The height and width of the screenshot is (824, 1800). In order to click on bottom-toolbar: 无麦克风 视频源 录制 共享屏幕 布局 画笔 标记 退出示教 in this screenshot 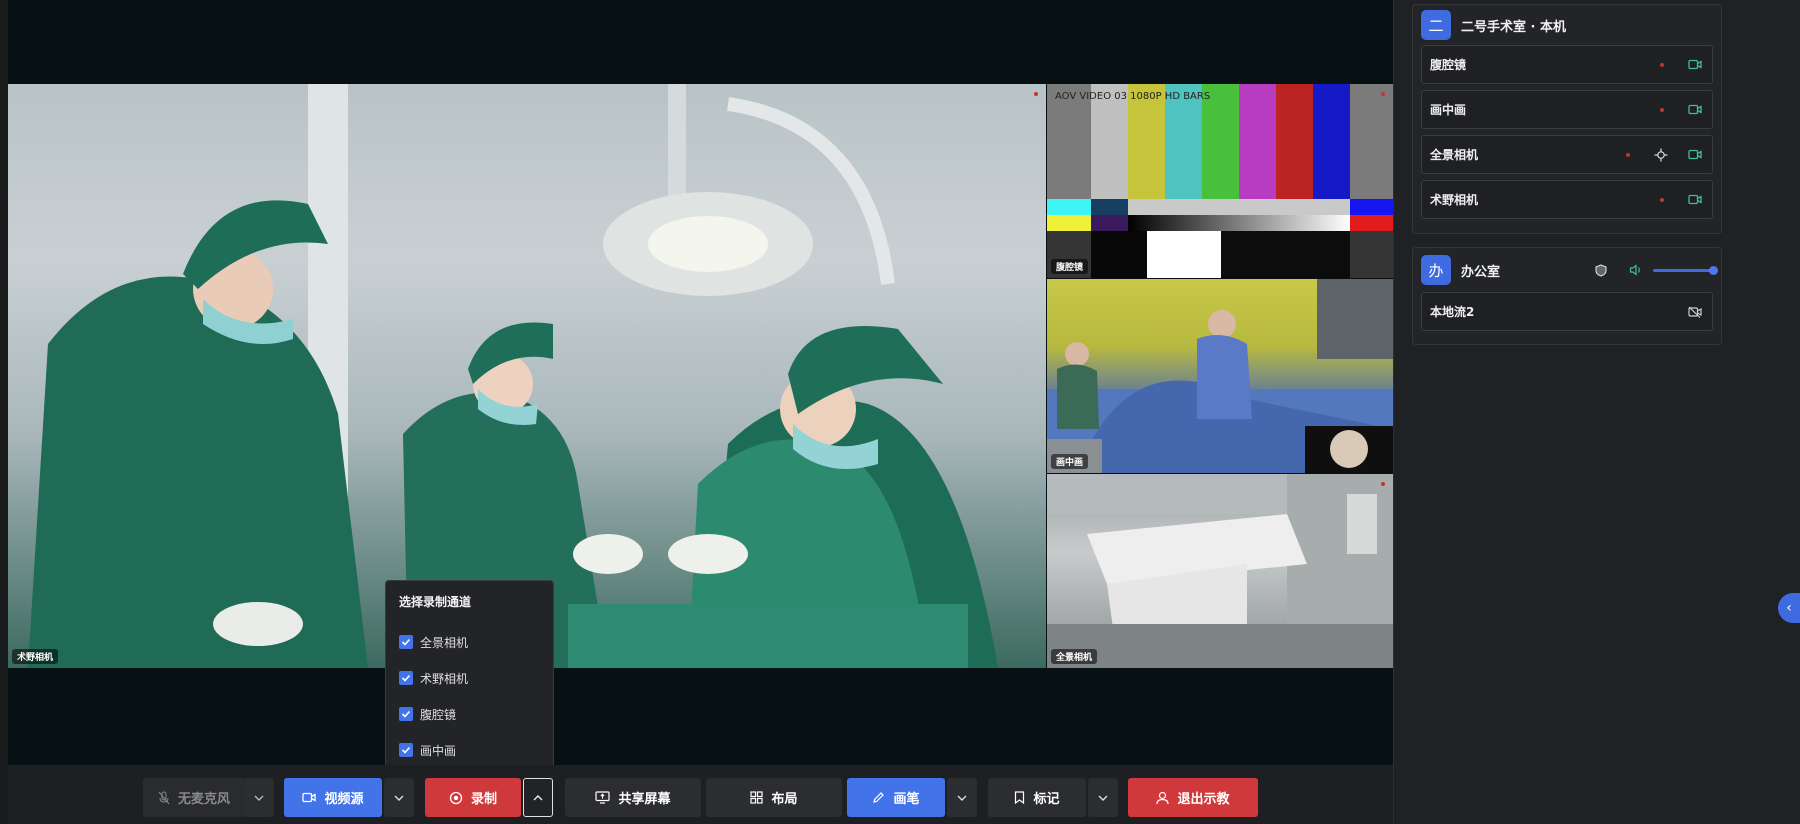, I will do `click(700, 794)`.